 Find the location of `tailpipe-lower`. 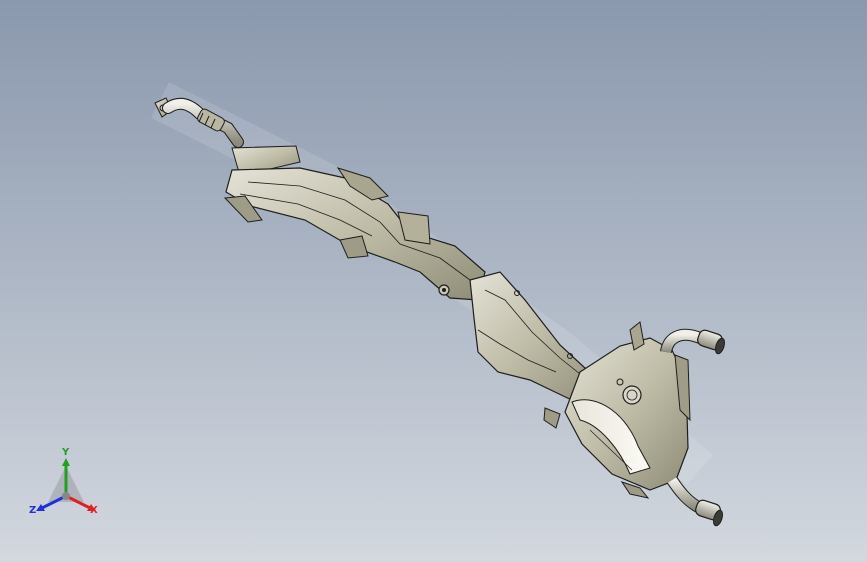

tailpipe-lower is located at coordinates (695, 501).